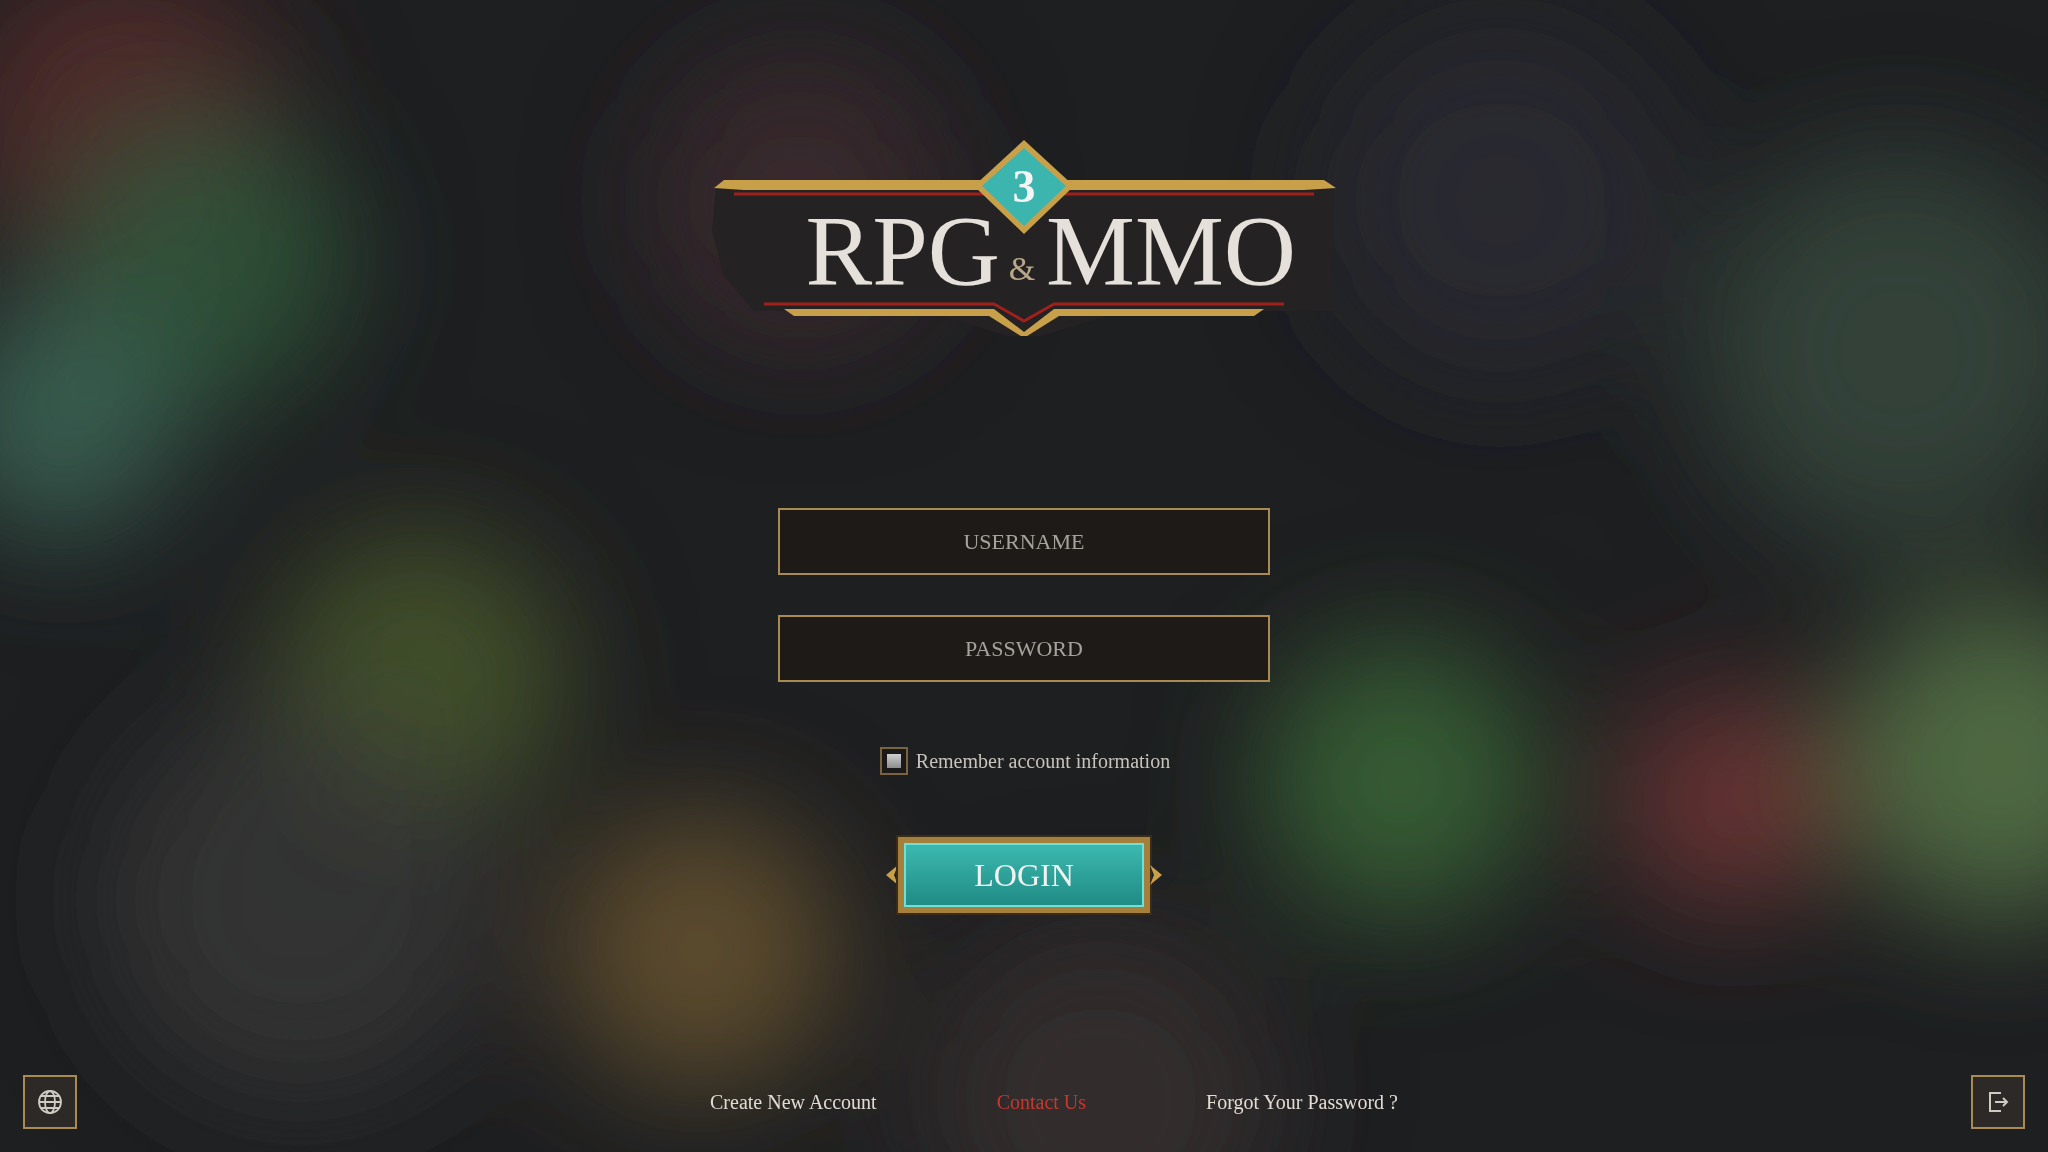  What do you see at coordinates (1024, 186) in the screenshot?
I see `logo-badge-number: 3` at bounding box center [1024, 186].